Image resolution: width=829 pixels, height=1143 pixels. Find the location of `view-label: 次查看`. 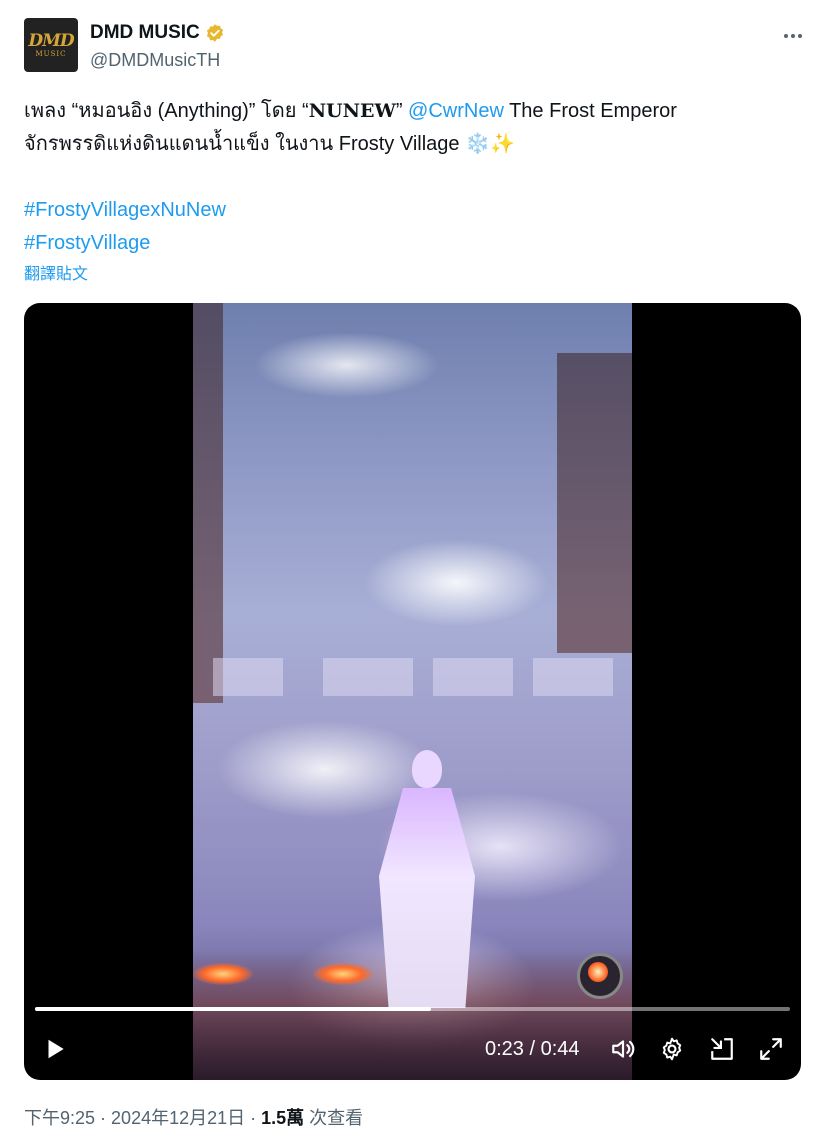

view-label: 次查看 is located at coordinates (334, 1118).